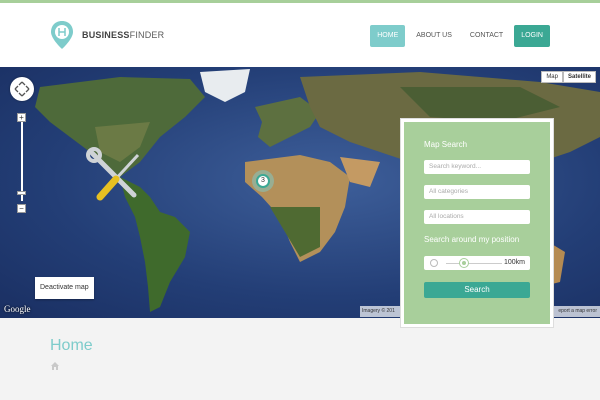  What do you see at coordinates (477, 290) in the screenshot?
I see `search-button: Search` at bounding box center [477, 290].